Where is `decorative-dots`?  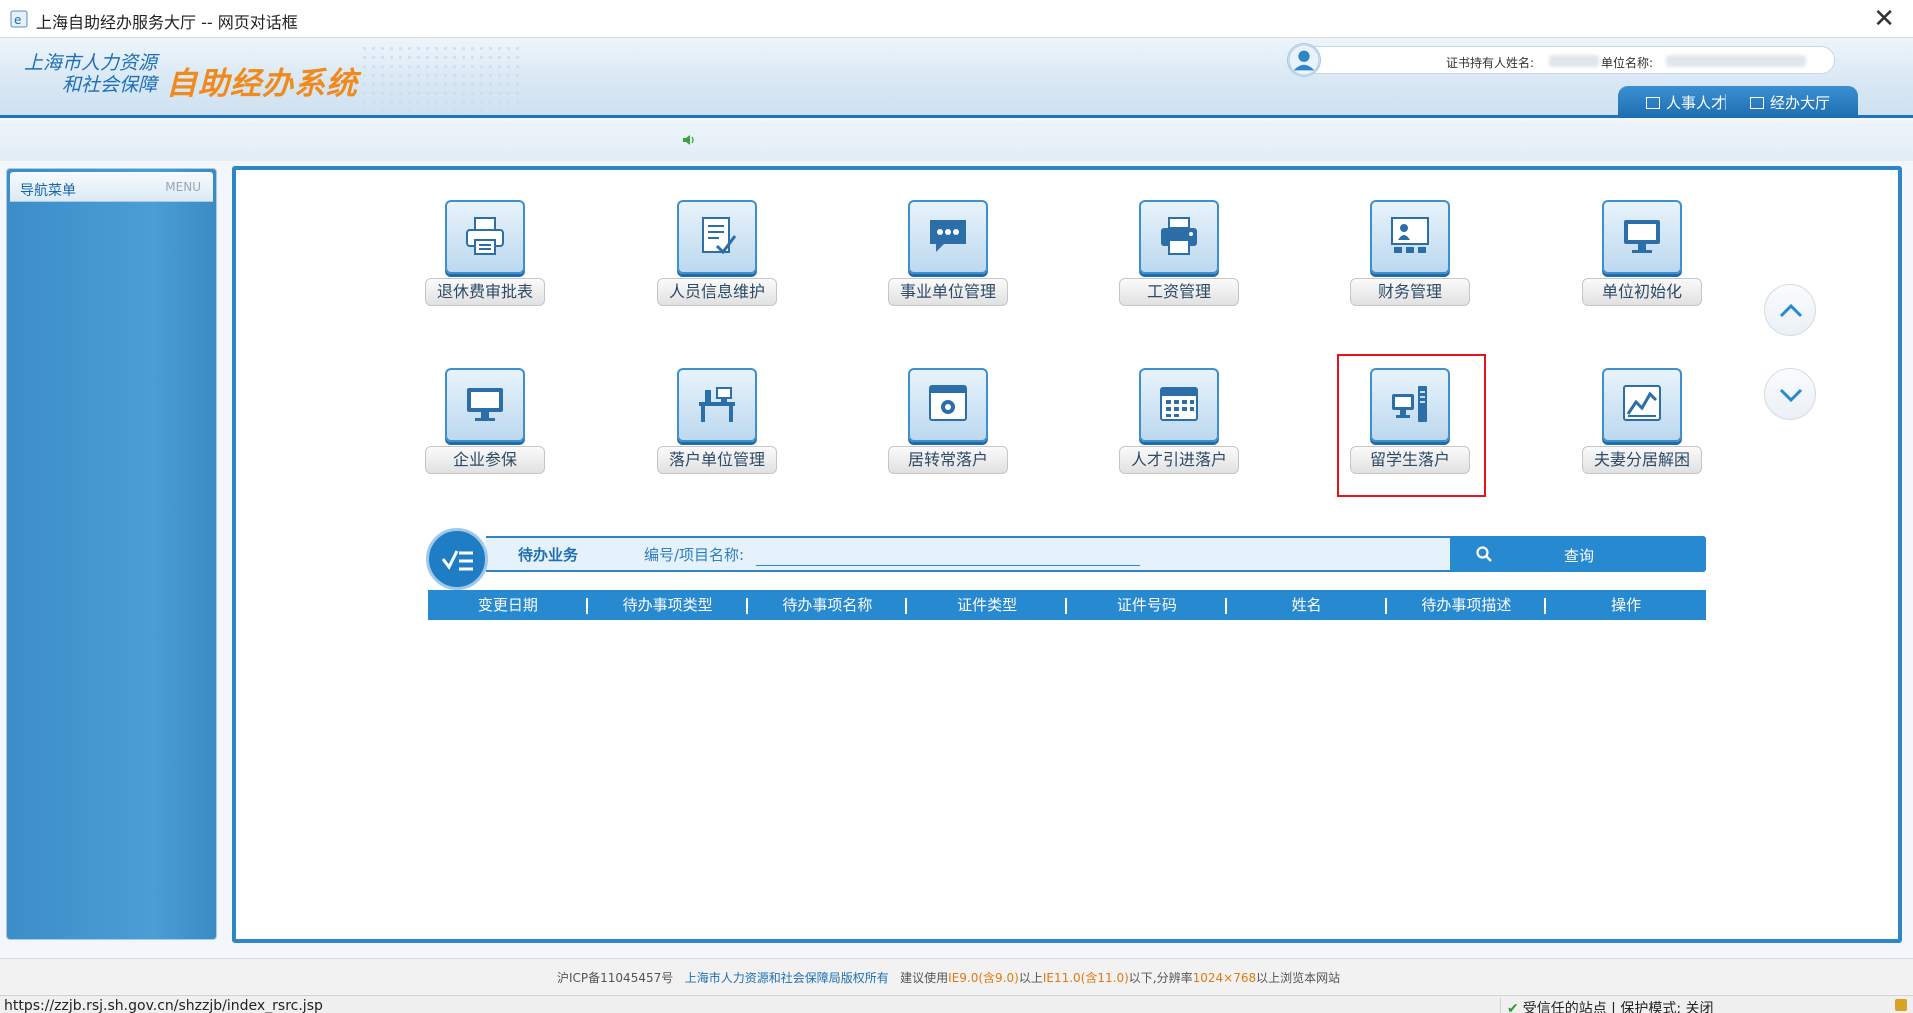 decorative-dots is located at coordinates (440, 79).